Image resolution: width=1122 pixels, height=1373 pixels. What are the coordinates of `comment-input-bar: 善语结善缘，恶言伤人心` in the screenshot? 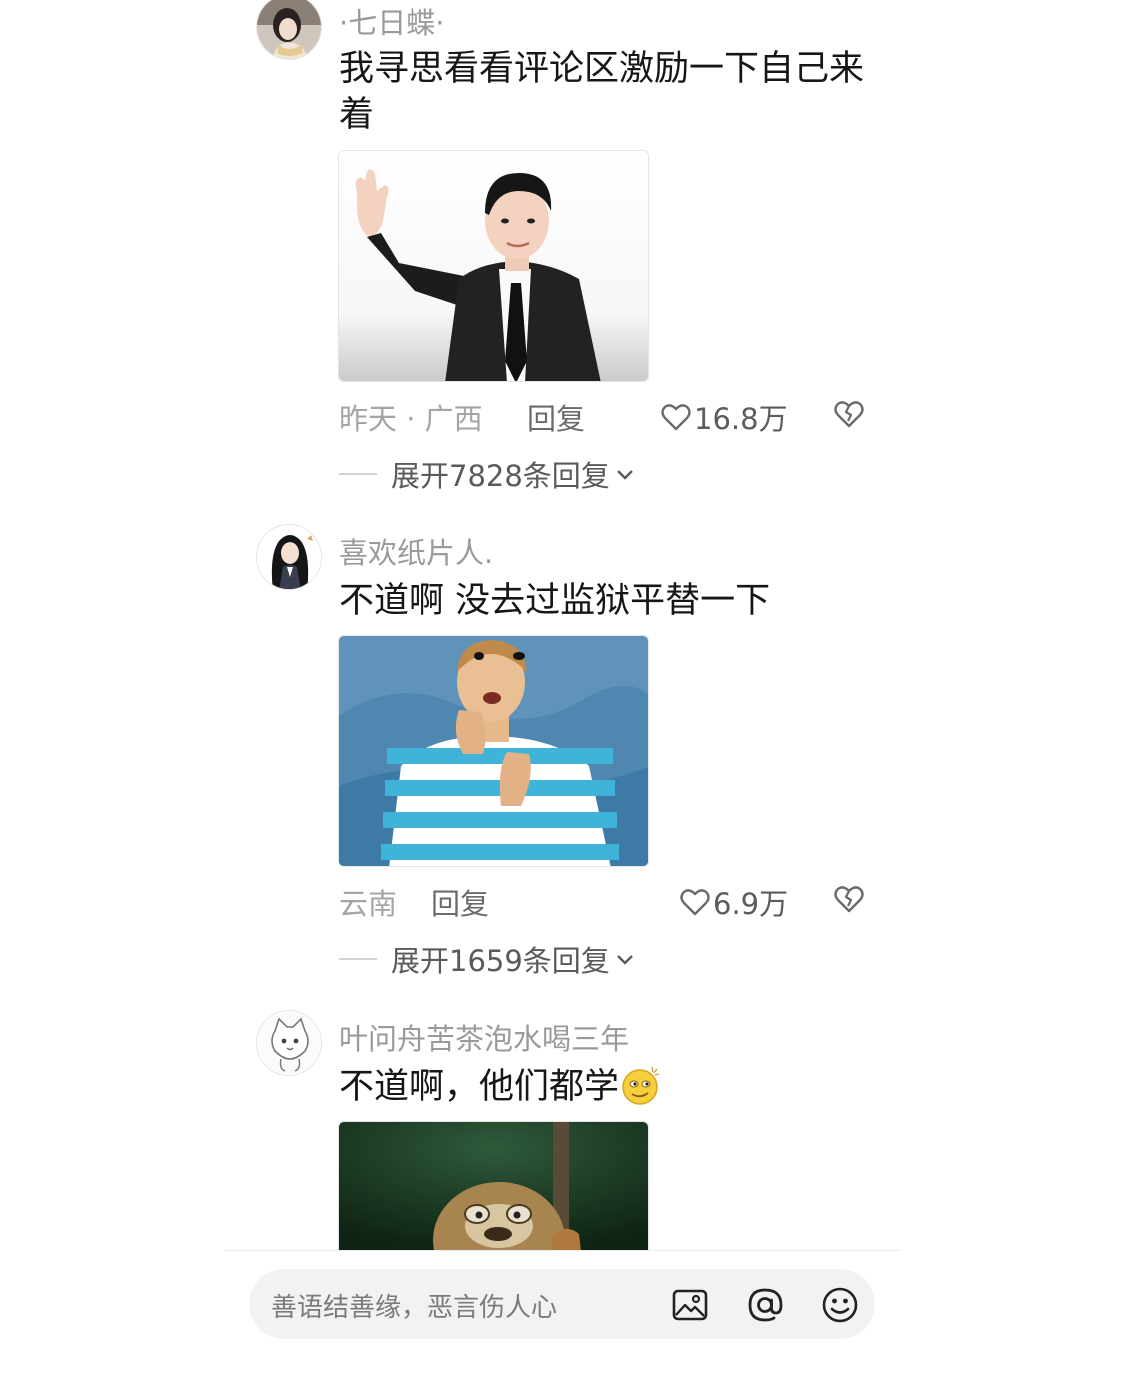 It's located at (562, 1311).